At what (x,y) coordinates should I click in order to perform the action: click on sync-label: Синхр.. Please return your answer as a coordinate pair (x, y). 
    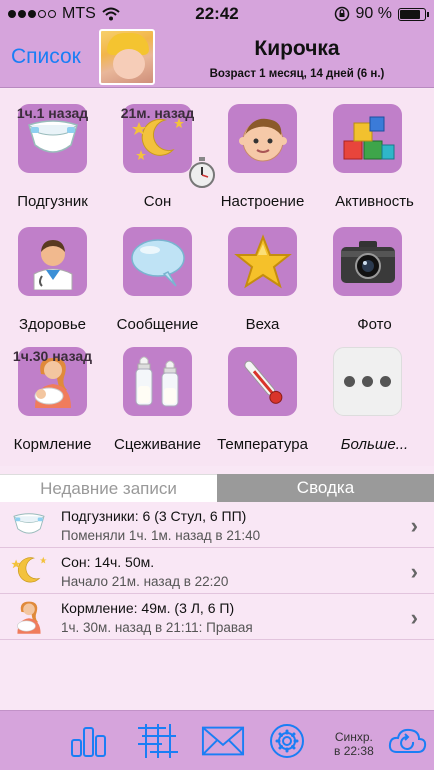
    Looking at the image, I should click on (353, 737).